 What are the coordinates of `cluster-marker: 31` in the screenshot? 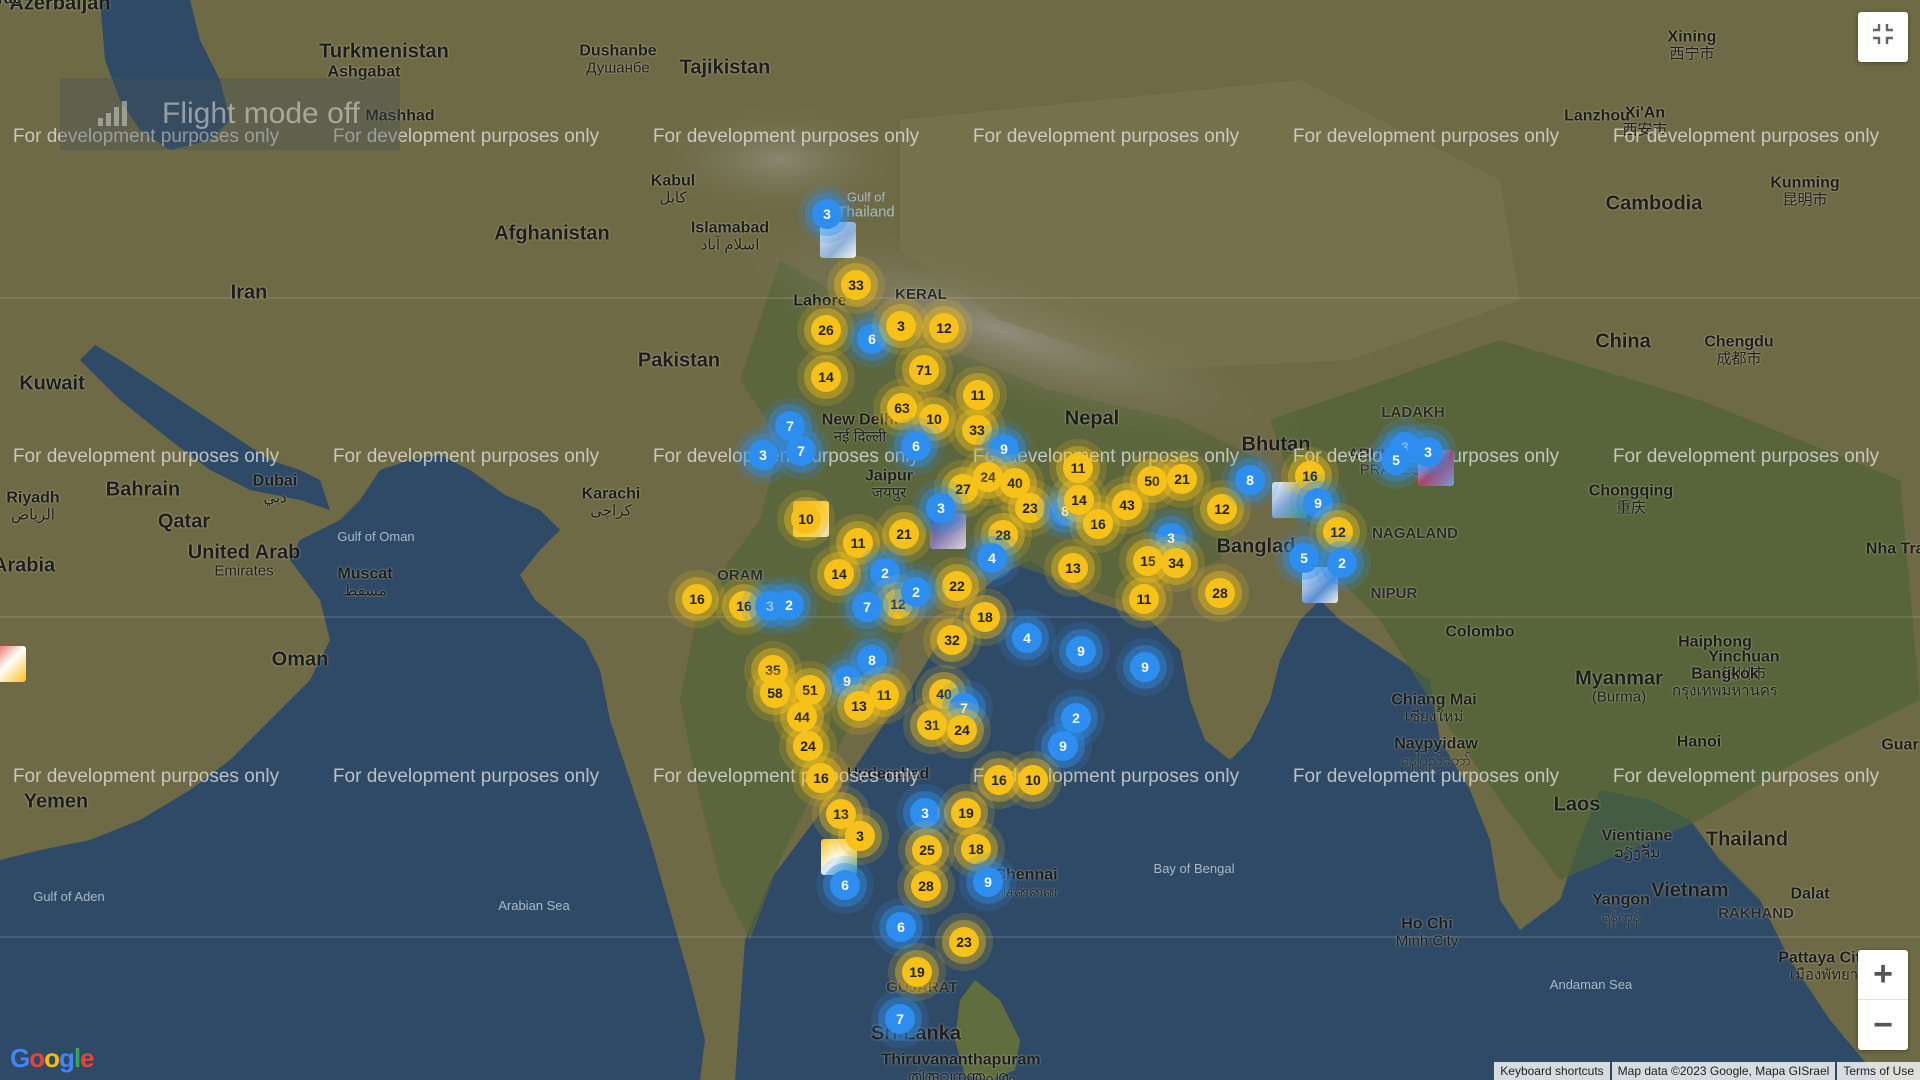 It's located at (932, 725).